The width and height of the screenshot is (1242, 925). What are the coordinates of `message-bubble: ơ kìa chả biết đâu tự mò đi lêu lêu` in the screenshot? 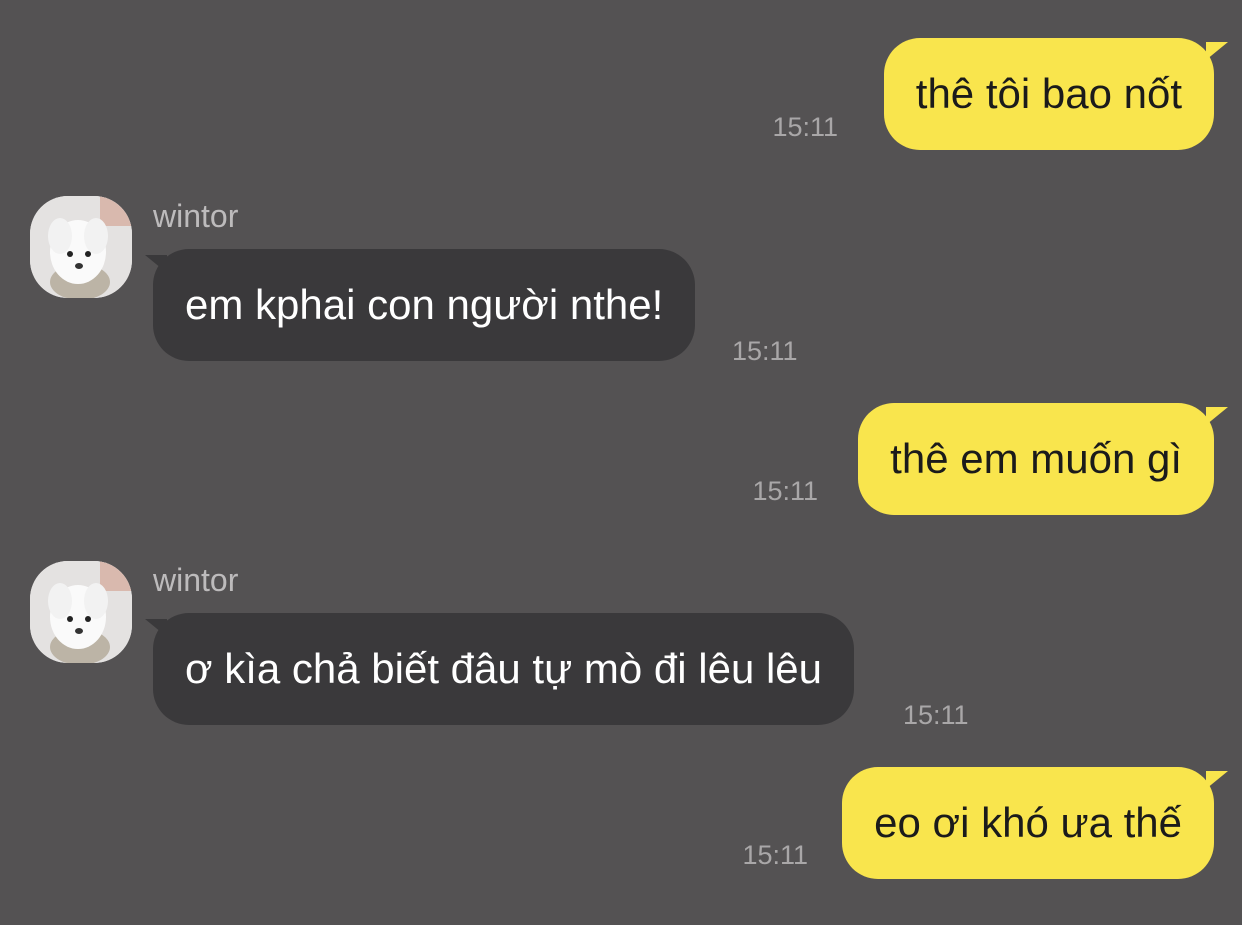 It's located at (504, 669).